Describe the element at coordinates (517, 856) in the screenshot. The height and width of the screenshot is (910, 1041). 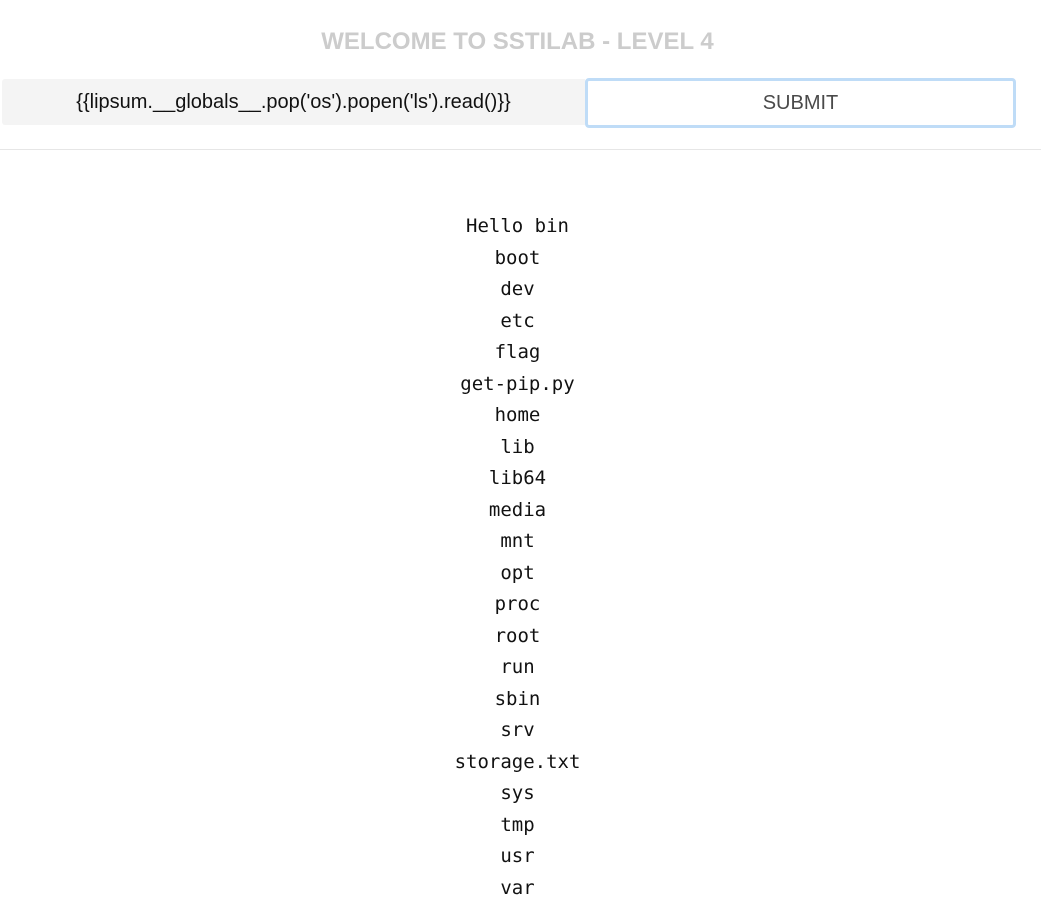
I see `output-line: usr` at that location.